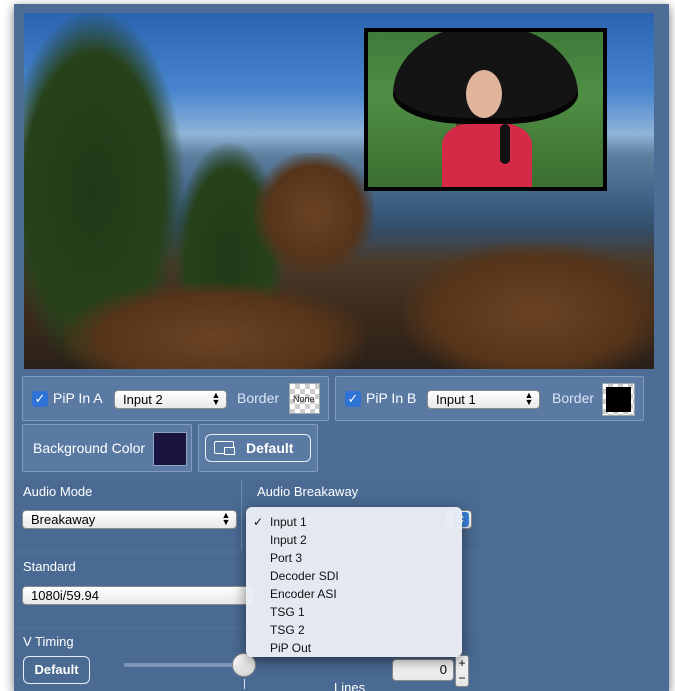  I want to click on audio-breakaway-option: PiP Out, so click(354, 648).